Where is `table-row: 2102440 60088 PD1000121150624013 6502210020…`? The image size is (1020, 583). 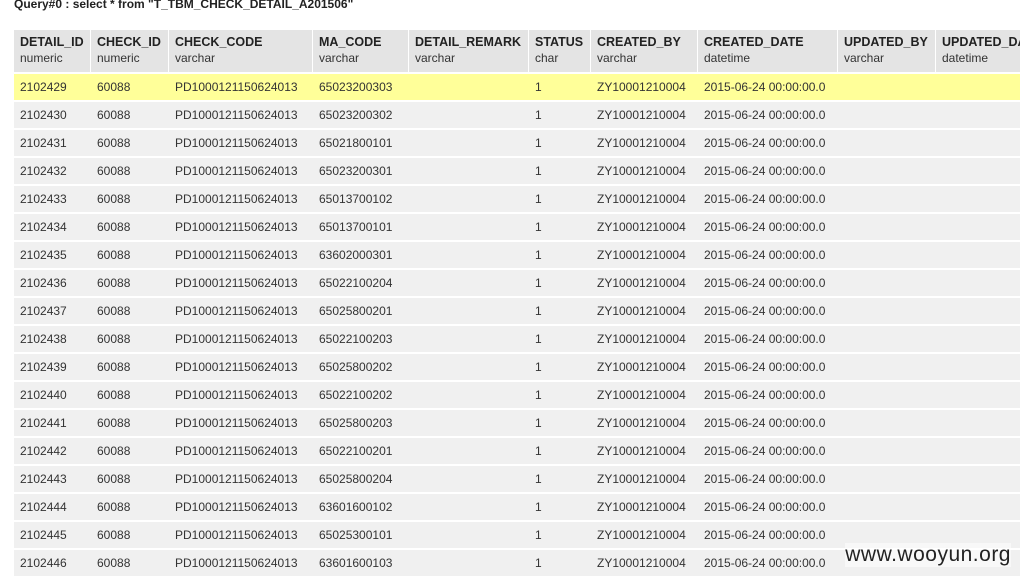
table-row: 2102440 60088 PD1000121150624013 6502210020… is located at coordinates (517, 394).